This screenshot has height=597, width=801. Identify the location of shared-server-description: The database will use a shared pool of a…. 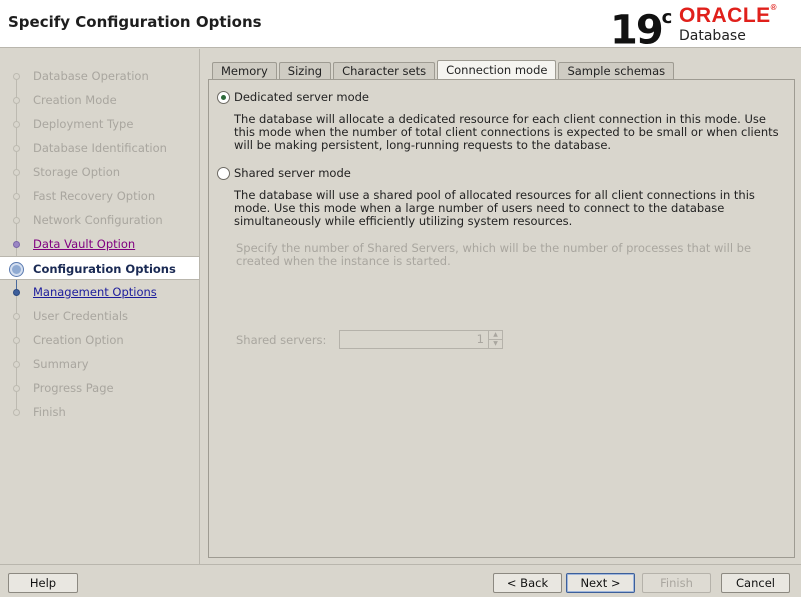
(494, 208).